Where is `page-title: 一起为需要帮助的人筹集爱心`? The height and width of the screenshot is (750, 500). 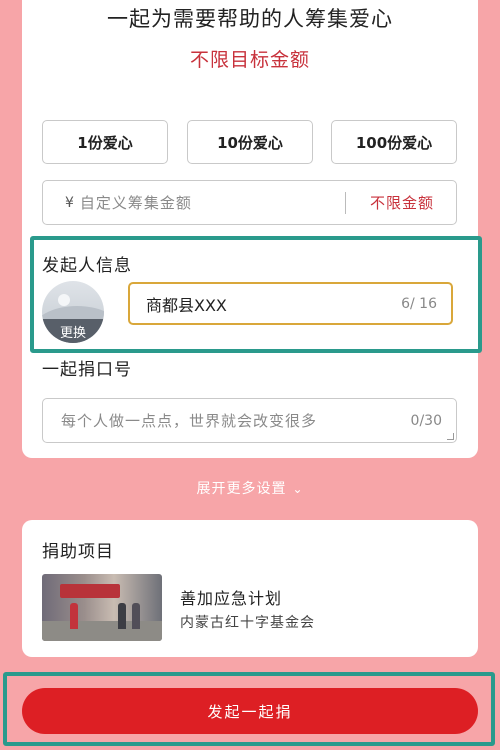 page-title: 一起为需要帮助的人筹集爱心 is located at coordinates (250, 19).